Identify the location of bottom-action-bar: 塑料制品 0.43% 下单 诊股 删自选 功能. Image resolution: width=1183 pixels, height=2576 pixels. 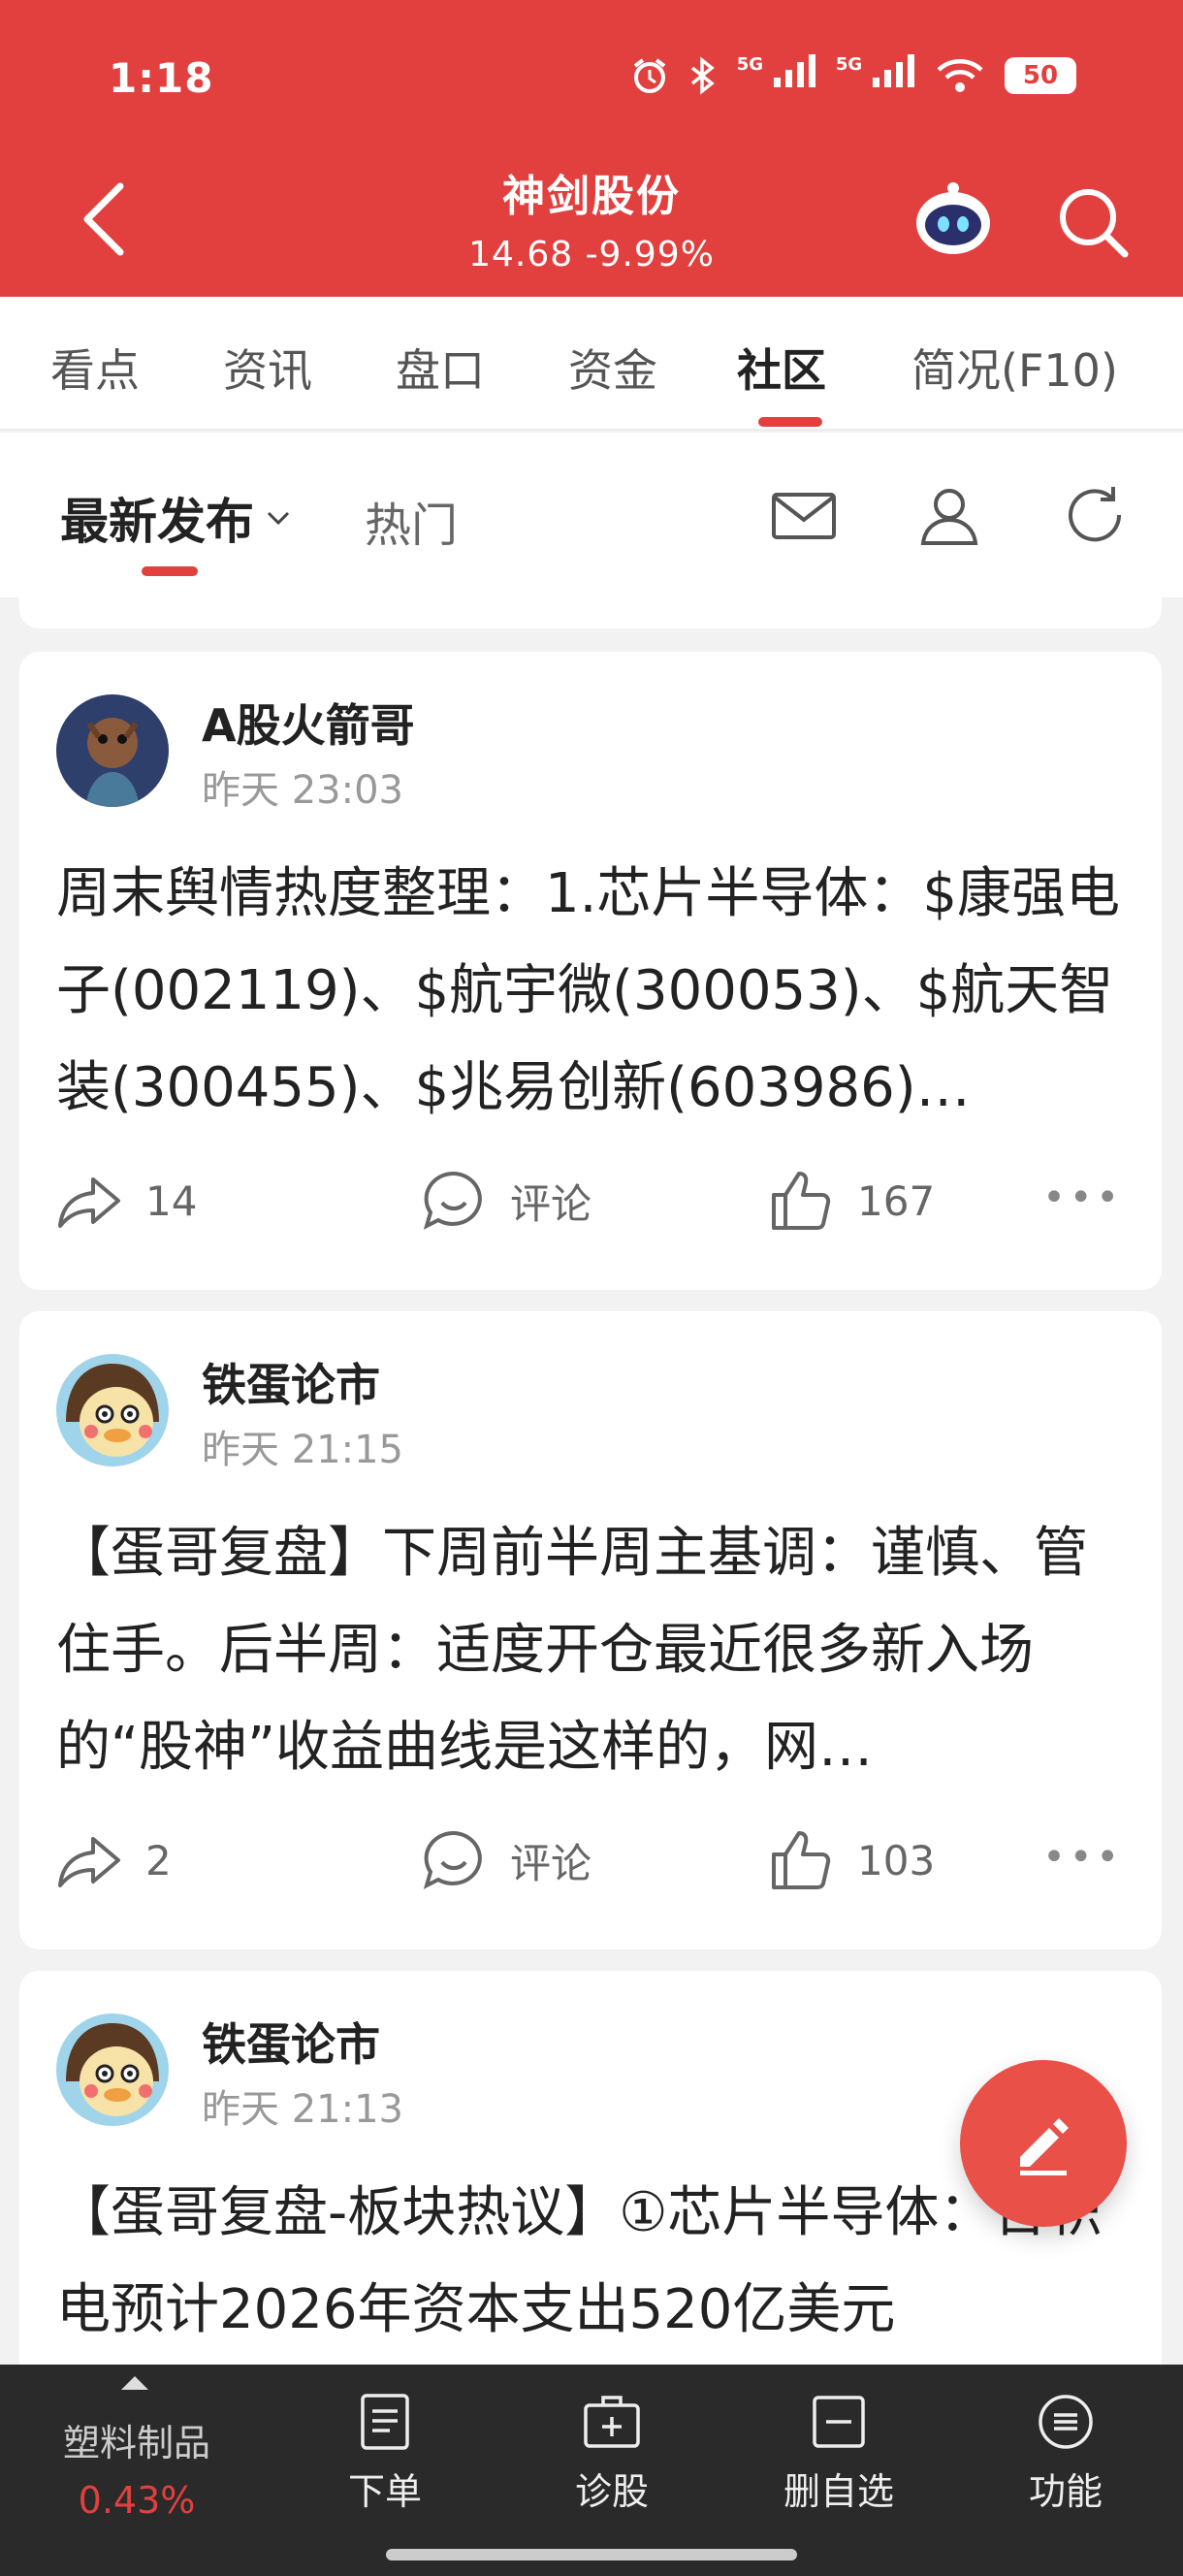
(591, 2470).